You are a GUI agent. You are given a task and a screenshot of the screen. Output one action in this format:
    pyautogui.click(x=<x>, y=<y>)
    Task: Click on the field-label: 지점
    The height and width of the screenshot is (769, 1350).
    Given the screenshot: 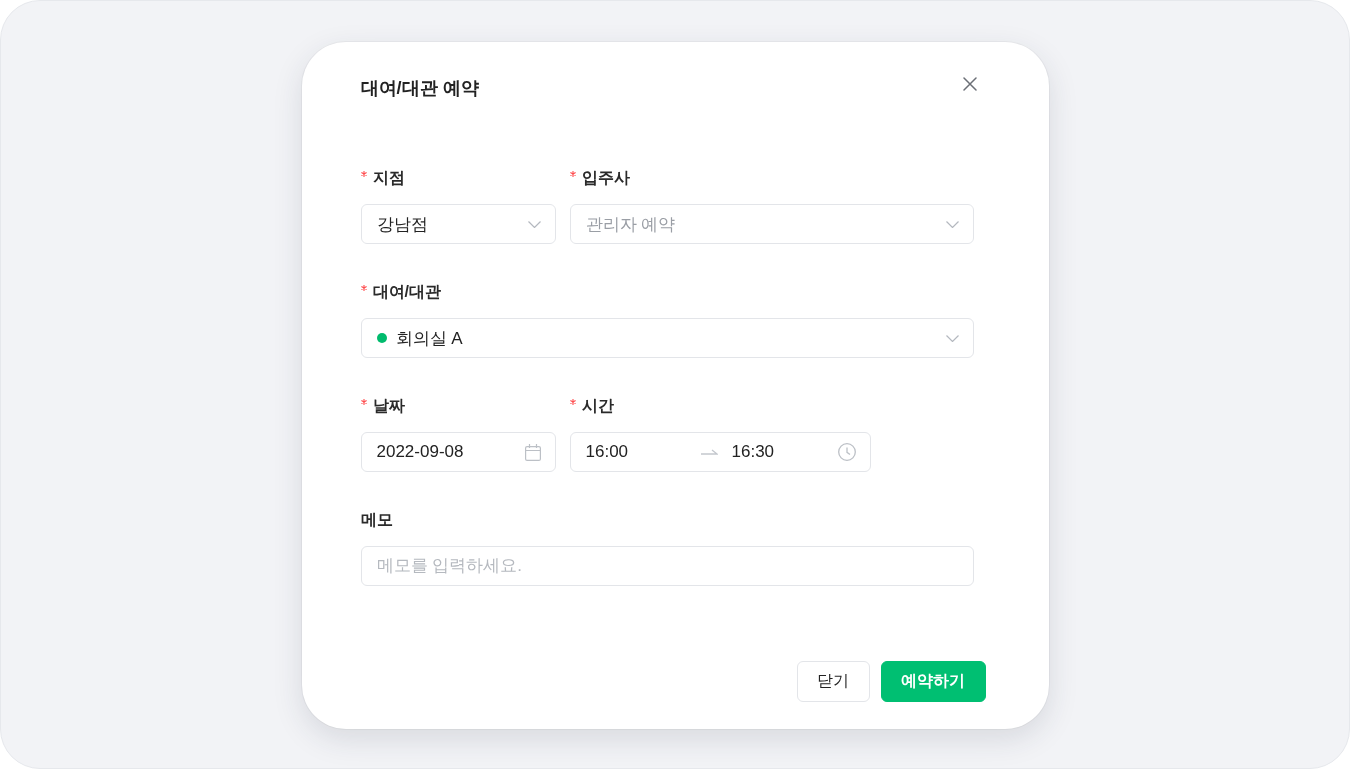 What is the action you would take?
    pyautogui.click(x=388, y=178)
    